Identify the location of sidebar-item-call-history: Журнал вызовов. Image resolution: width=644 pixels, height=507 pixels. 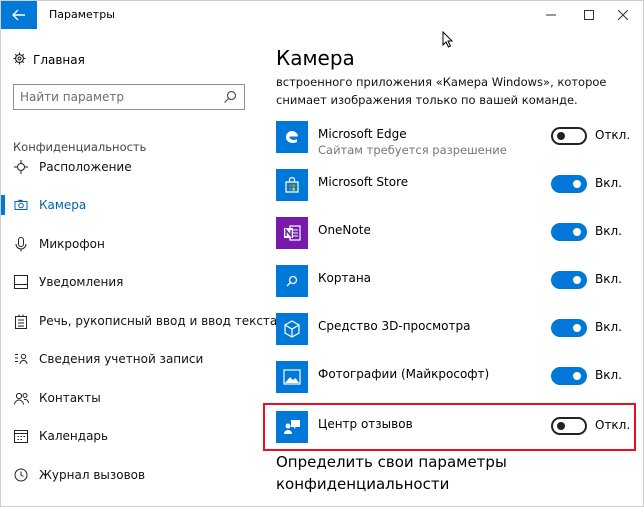
(132, 475).